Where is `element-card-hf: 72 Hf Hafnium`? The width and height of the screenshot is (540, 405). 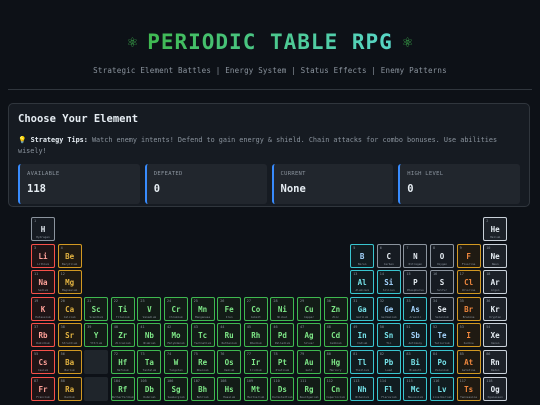 element-card-hf: 72 Hf Hafnium is located at coordinates (122, 362).